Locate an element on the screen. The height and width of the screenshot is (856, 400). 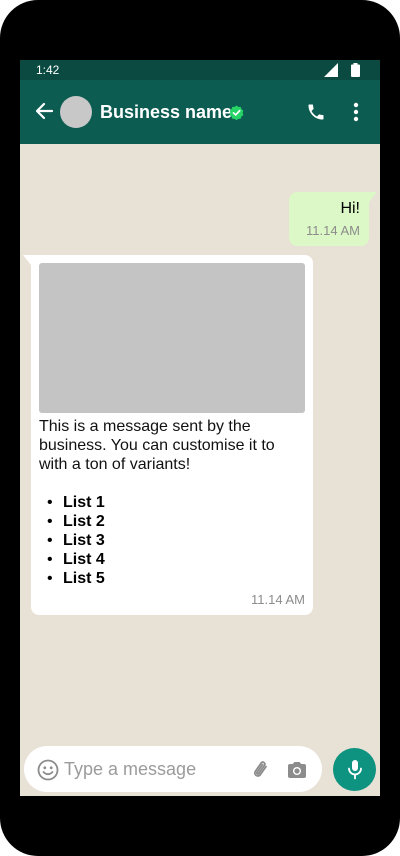
media-image-placeholder is located at coordinates (172, 338).